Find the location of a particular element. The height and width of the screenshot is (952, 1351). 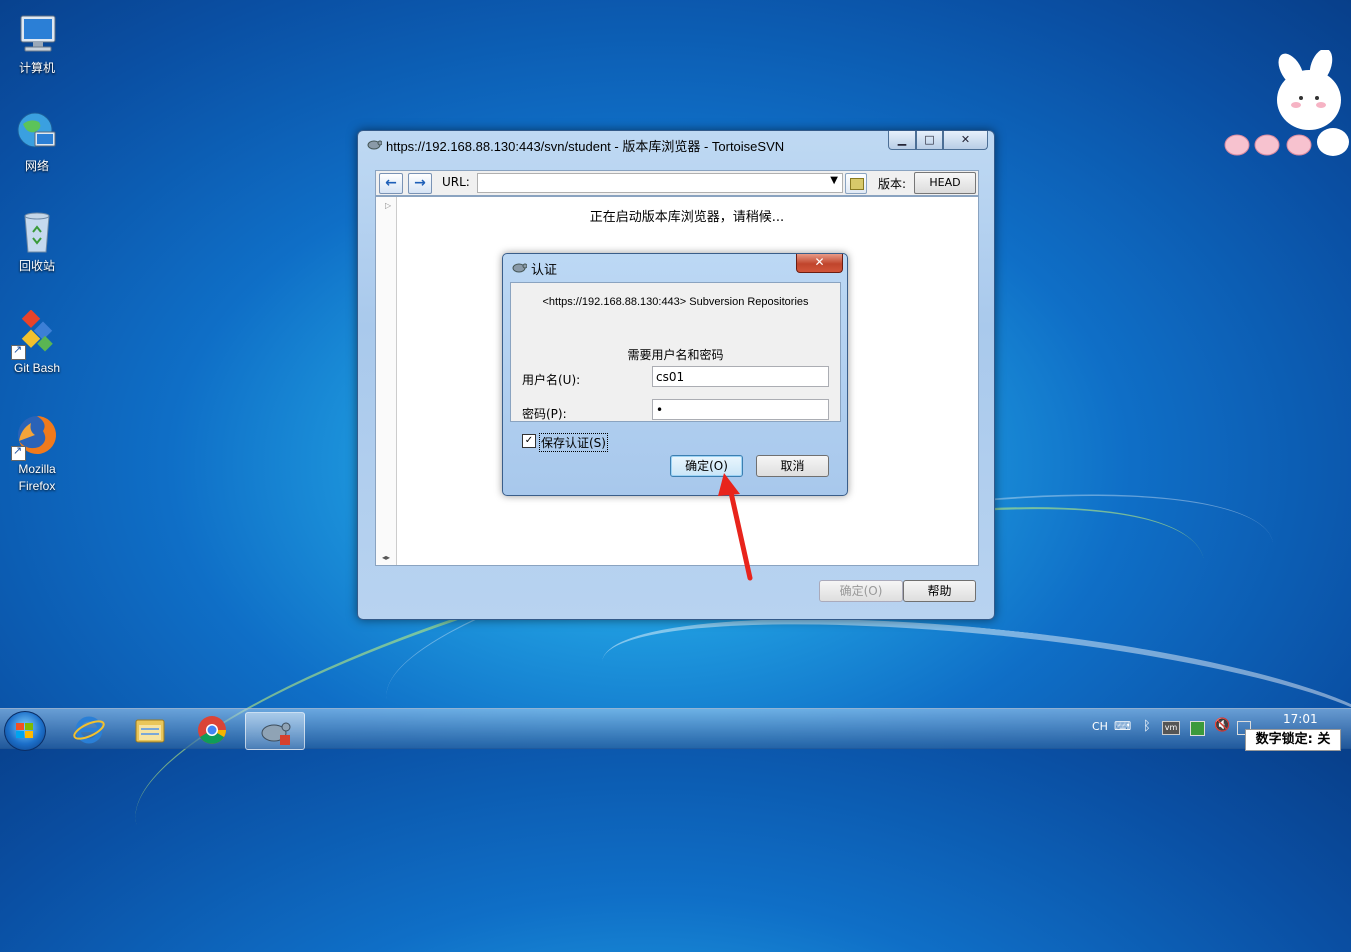

windows-logo-icon is located at coordinates (25, 731).